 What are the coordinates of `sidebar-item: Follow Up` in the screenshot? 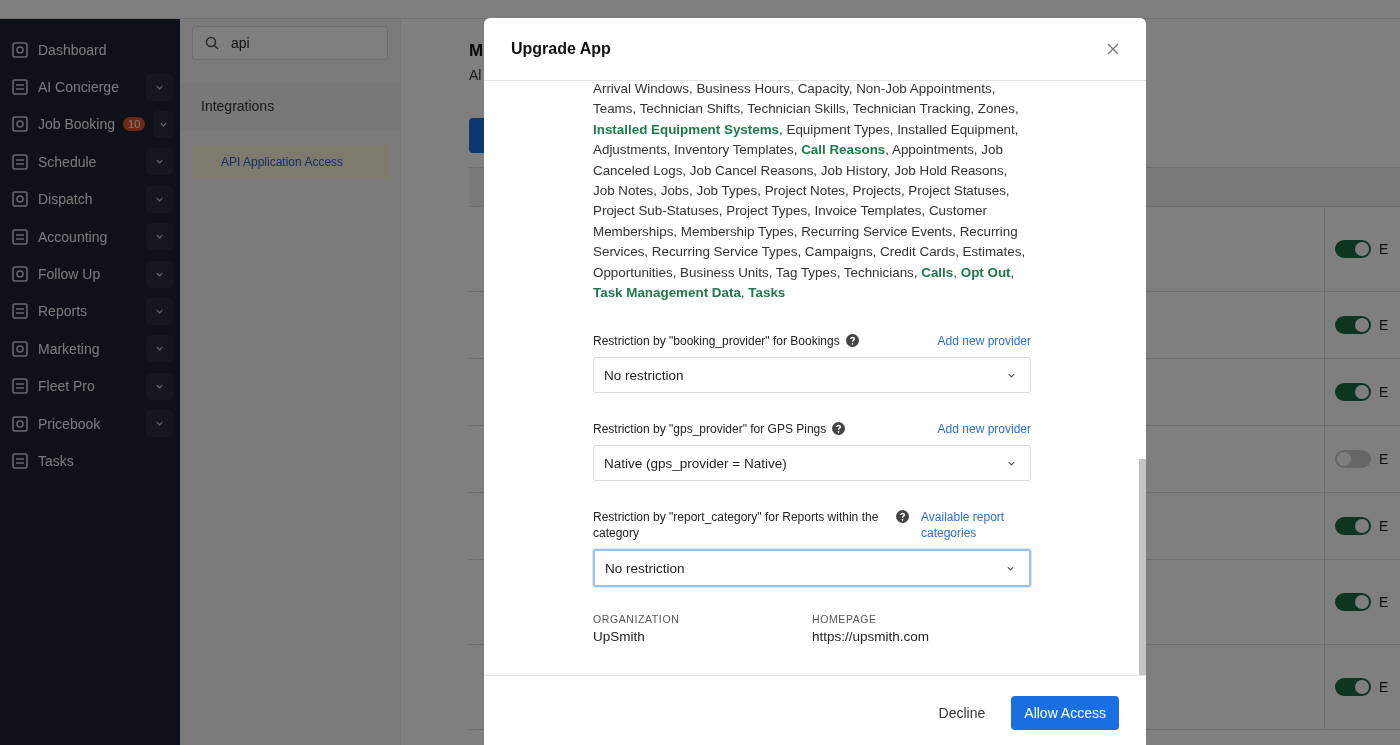 It's located at (69, 274).